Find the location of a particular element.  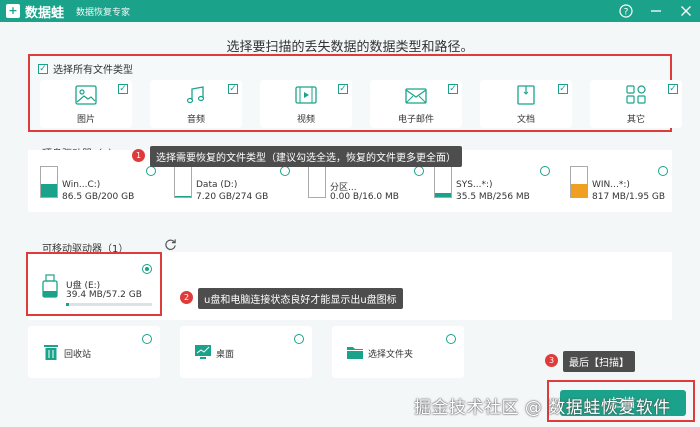

annotation-tooltip-3: 最后【扫描】 is located at coordinates (599, 361).